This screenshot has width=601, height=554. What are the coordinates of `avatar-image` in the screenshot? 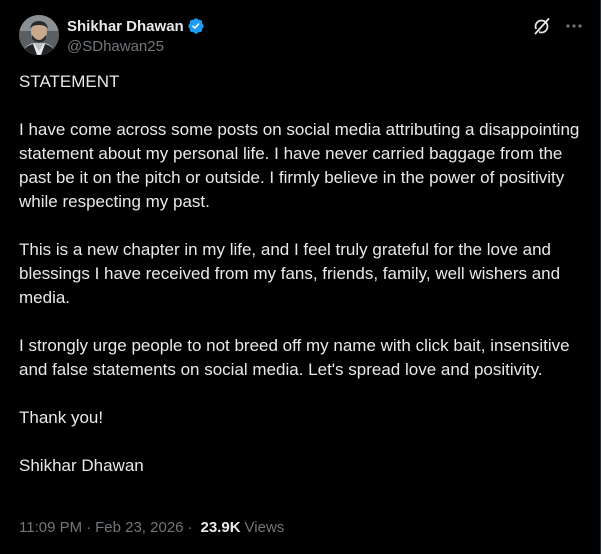 It's located at (39, 35).